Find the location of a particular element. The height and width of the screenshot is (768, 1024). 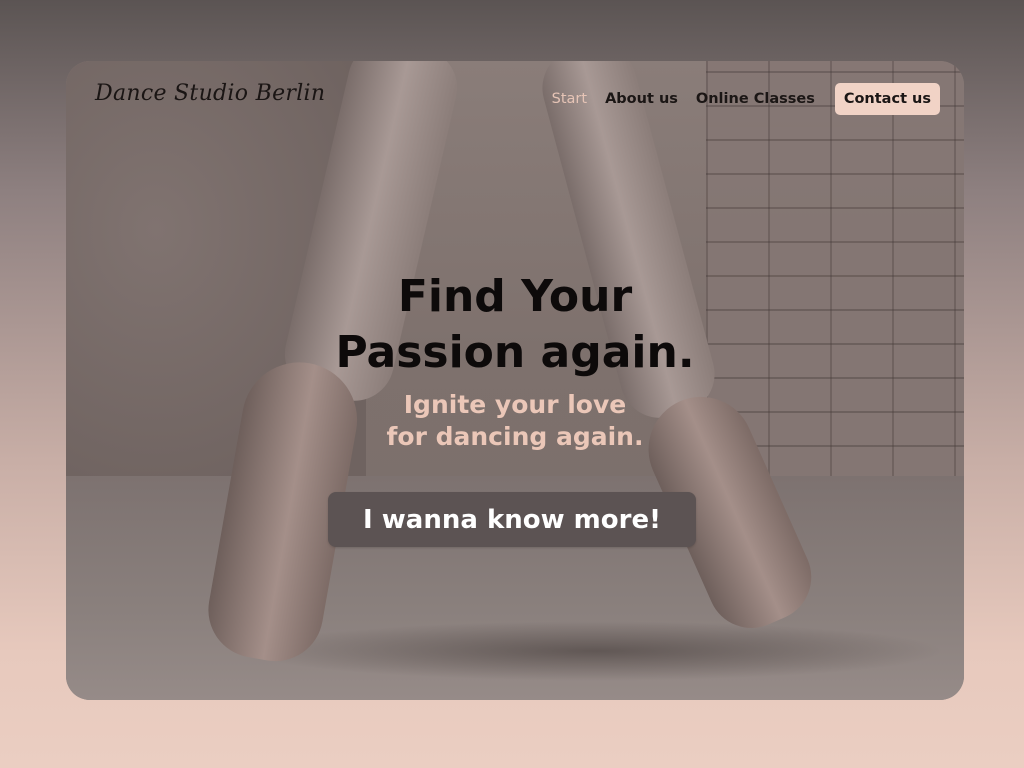

nav-item-start: Start is located at coordinates (569, 99).